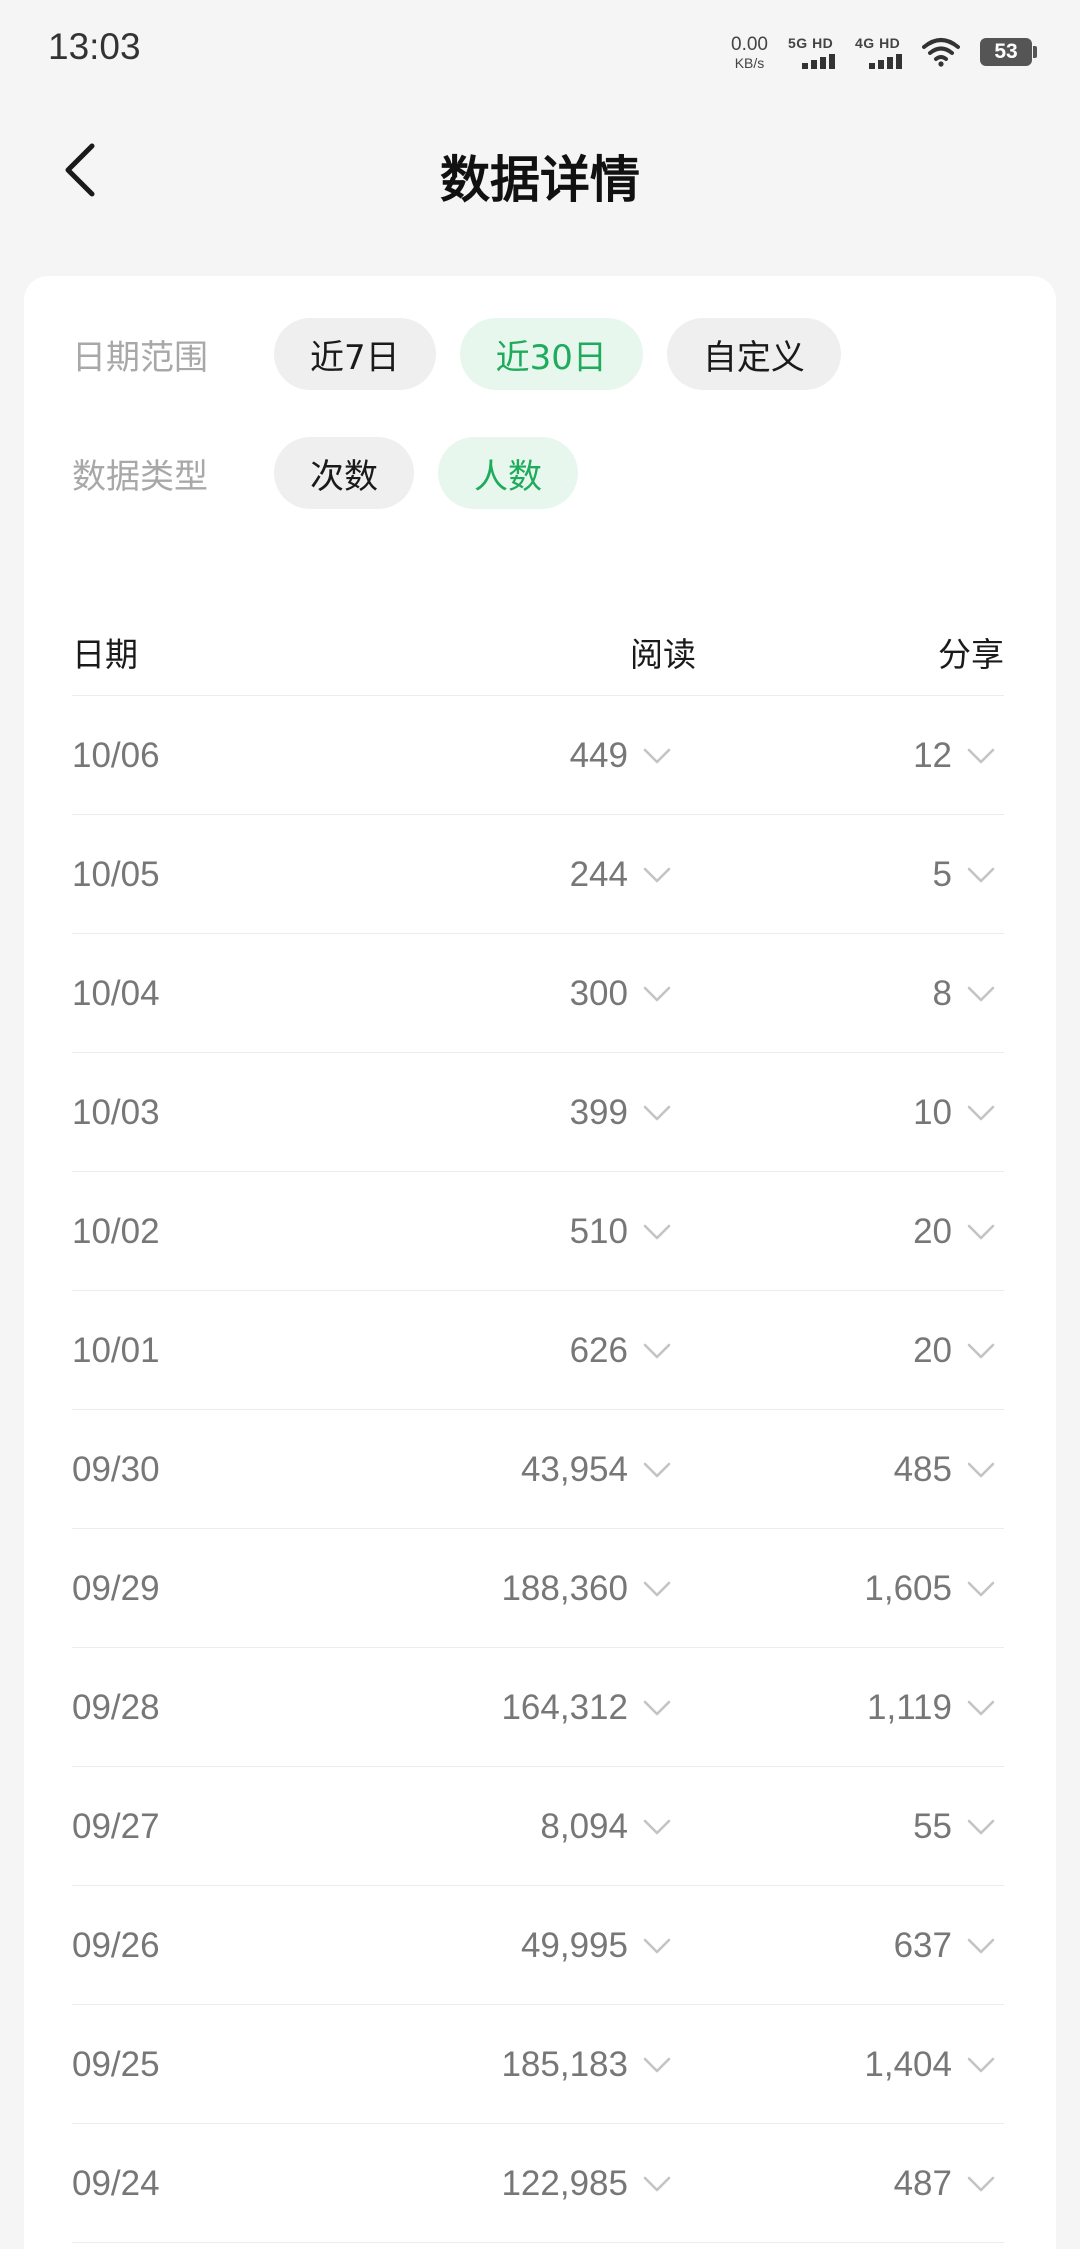 Image resolution: width=1080 pixels, height=2249 pixels. I want to click on chip-last-30-days: 近30日, so click(551, 354).